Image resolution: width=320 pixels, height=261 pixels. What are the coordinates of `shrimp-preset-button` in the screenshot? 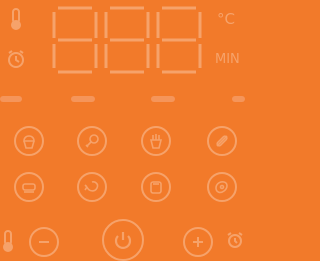 It's located at (92, 187).